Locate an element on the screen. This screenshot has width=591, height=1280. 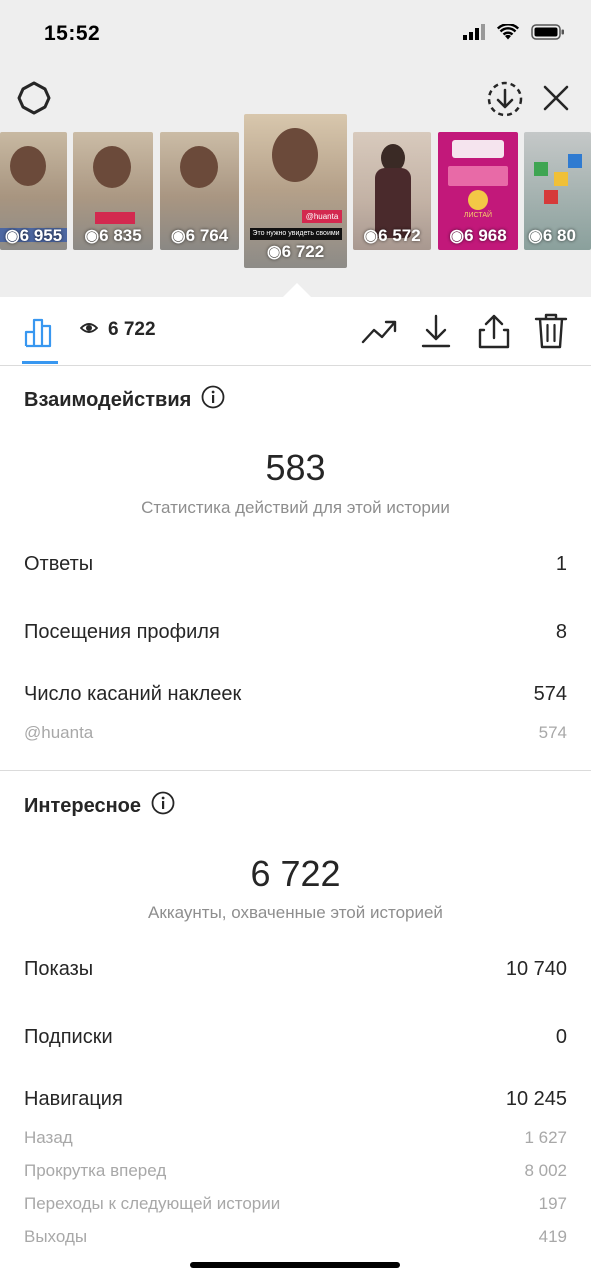
metric-sub-label: Выходы is located at coordinates (56, 1236).